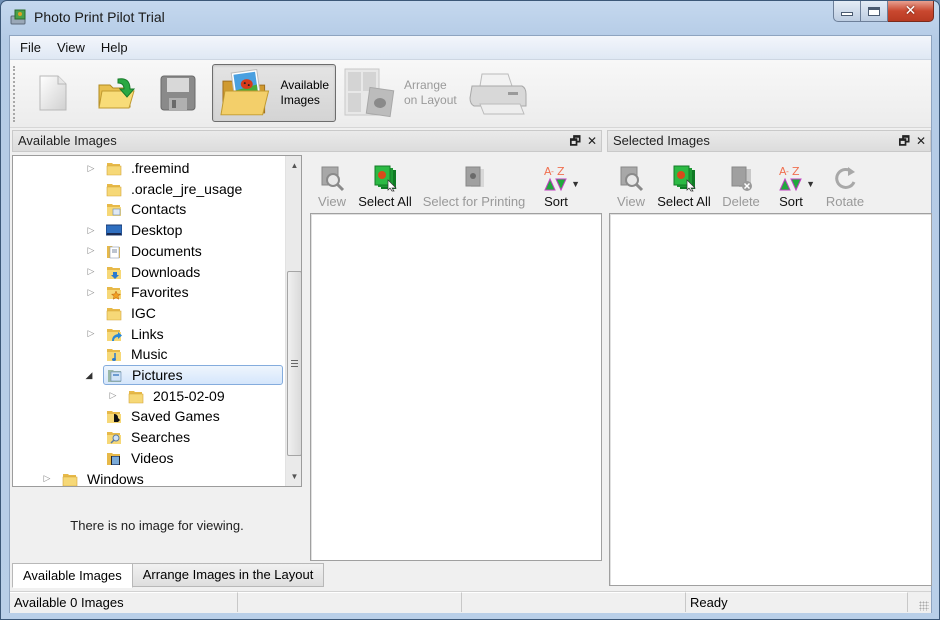  What do you see at coordinates (99, 17) in the screenshot?
I see `window-title: Photo Print Pilot Trial` at bounding box center [99, 17].